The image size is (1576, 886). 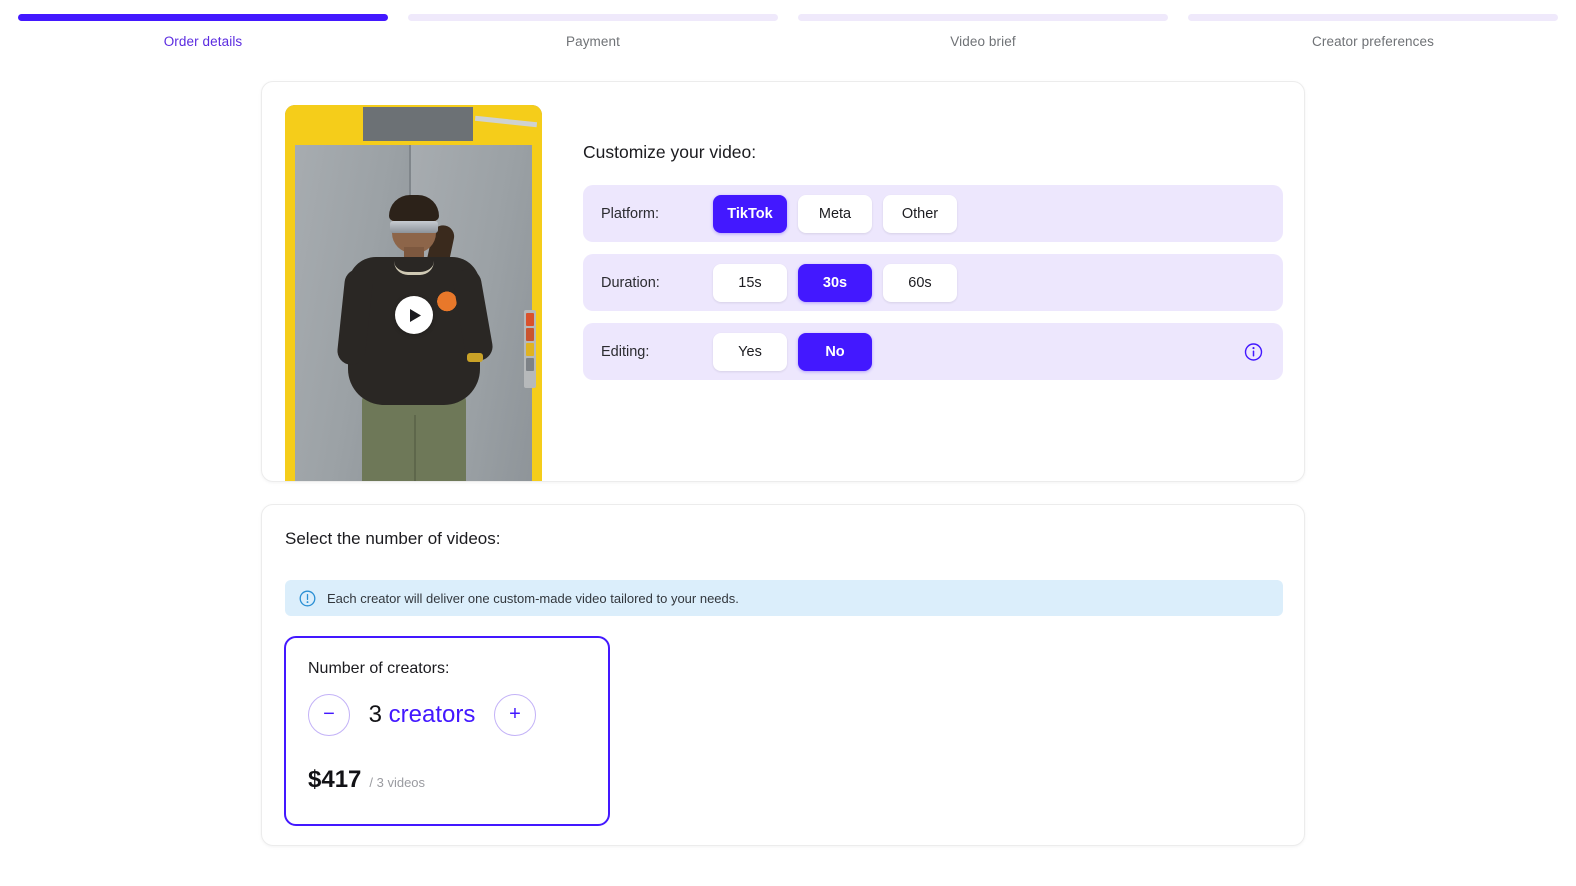 I want to click on option-row-duration: Duration: 15s 30s 60s, so click(x=933, y=282).